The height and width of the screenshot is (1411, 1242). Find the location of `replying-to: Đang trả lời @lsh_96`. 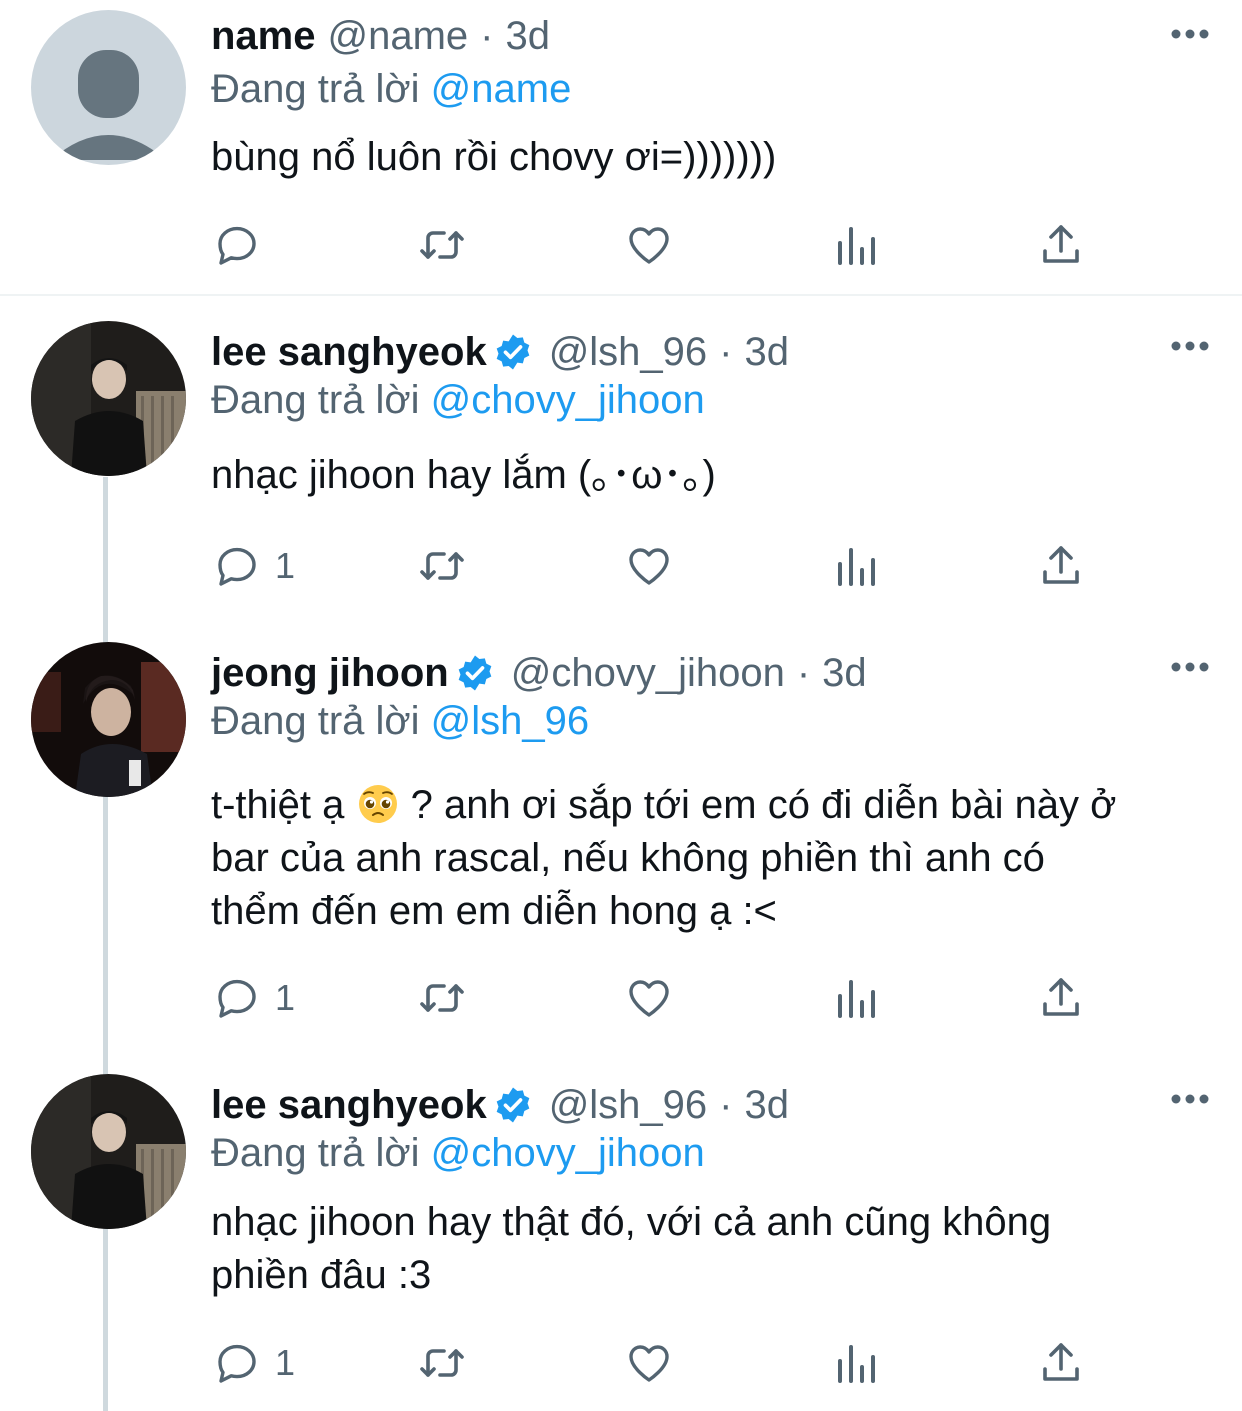

replying-to: Đang trả lời @lsh_96 is located at coordinates (400, 721).